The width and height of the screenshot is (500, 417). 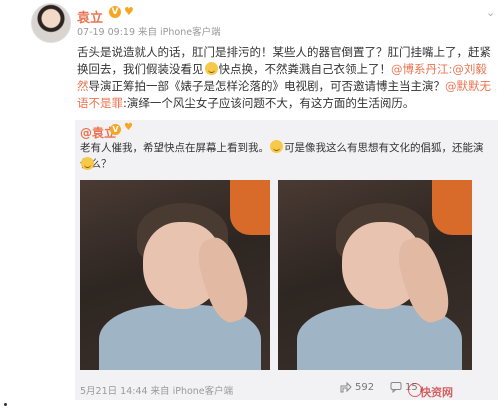 What do you see at coordinates (115, 12) in the screenshot?
I see `verified-badge-icon: V` at bounding box center [115, 12].